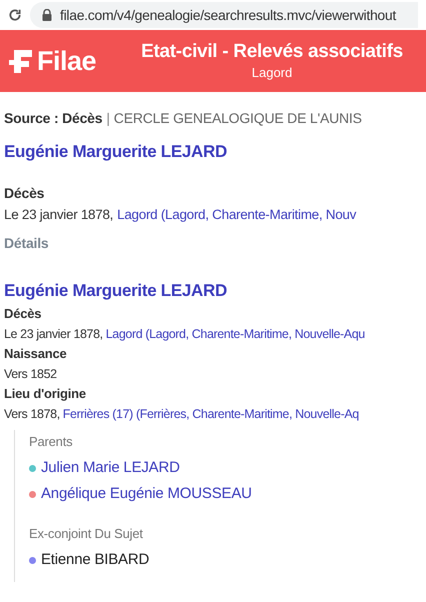 The image size is (426, 602). I want to click on event-label: Décès, so click(25, 193).